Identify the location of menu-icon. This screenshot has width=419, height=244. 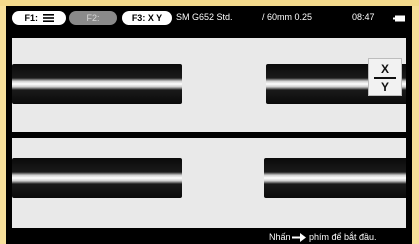
(48, 18).